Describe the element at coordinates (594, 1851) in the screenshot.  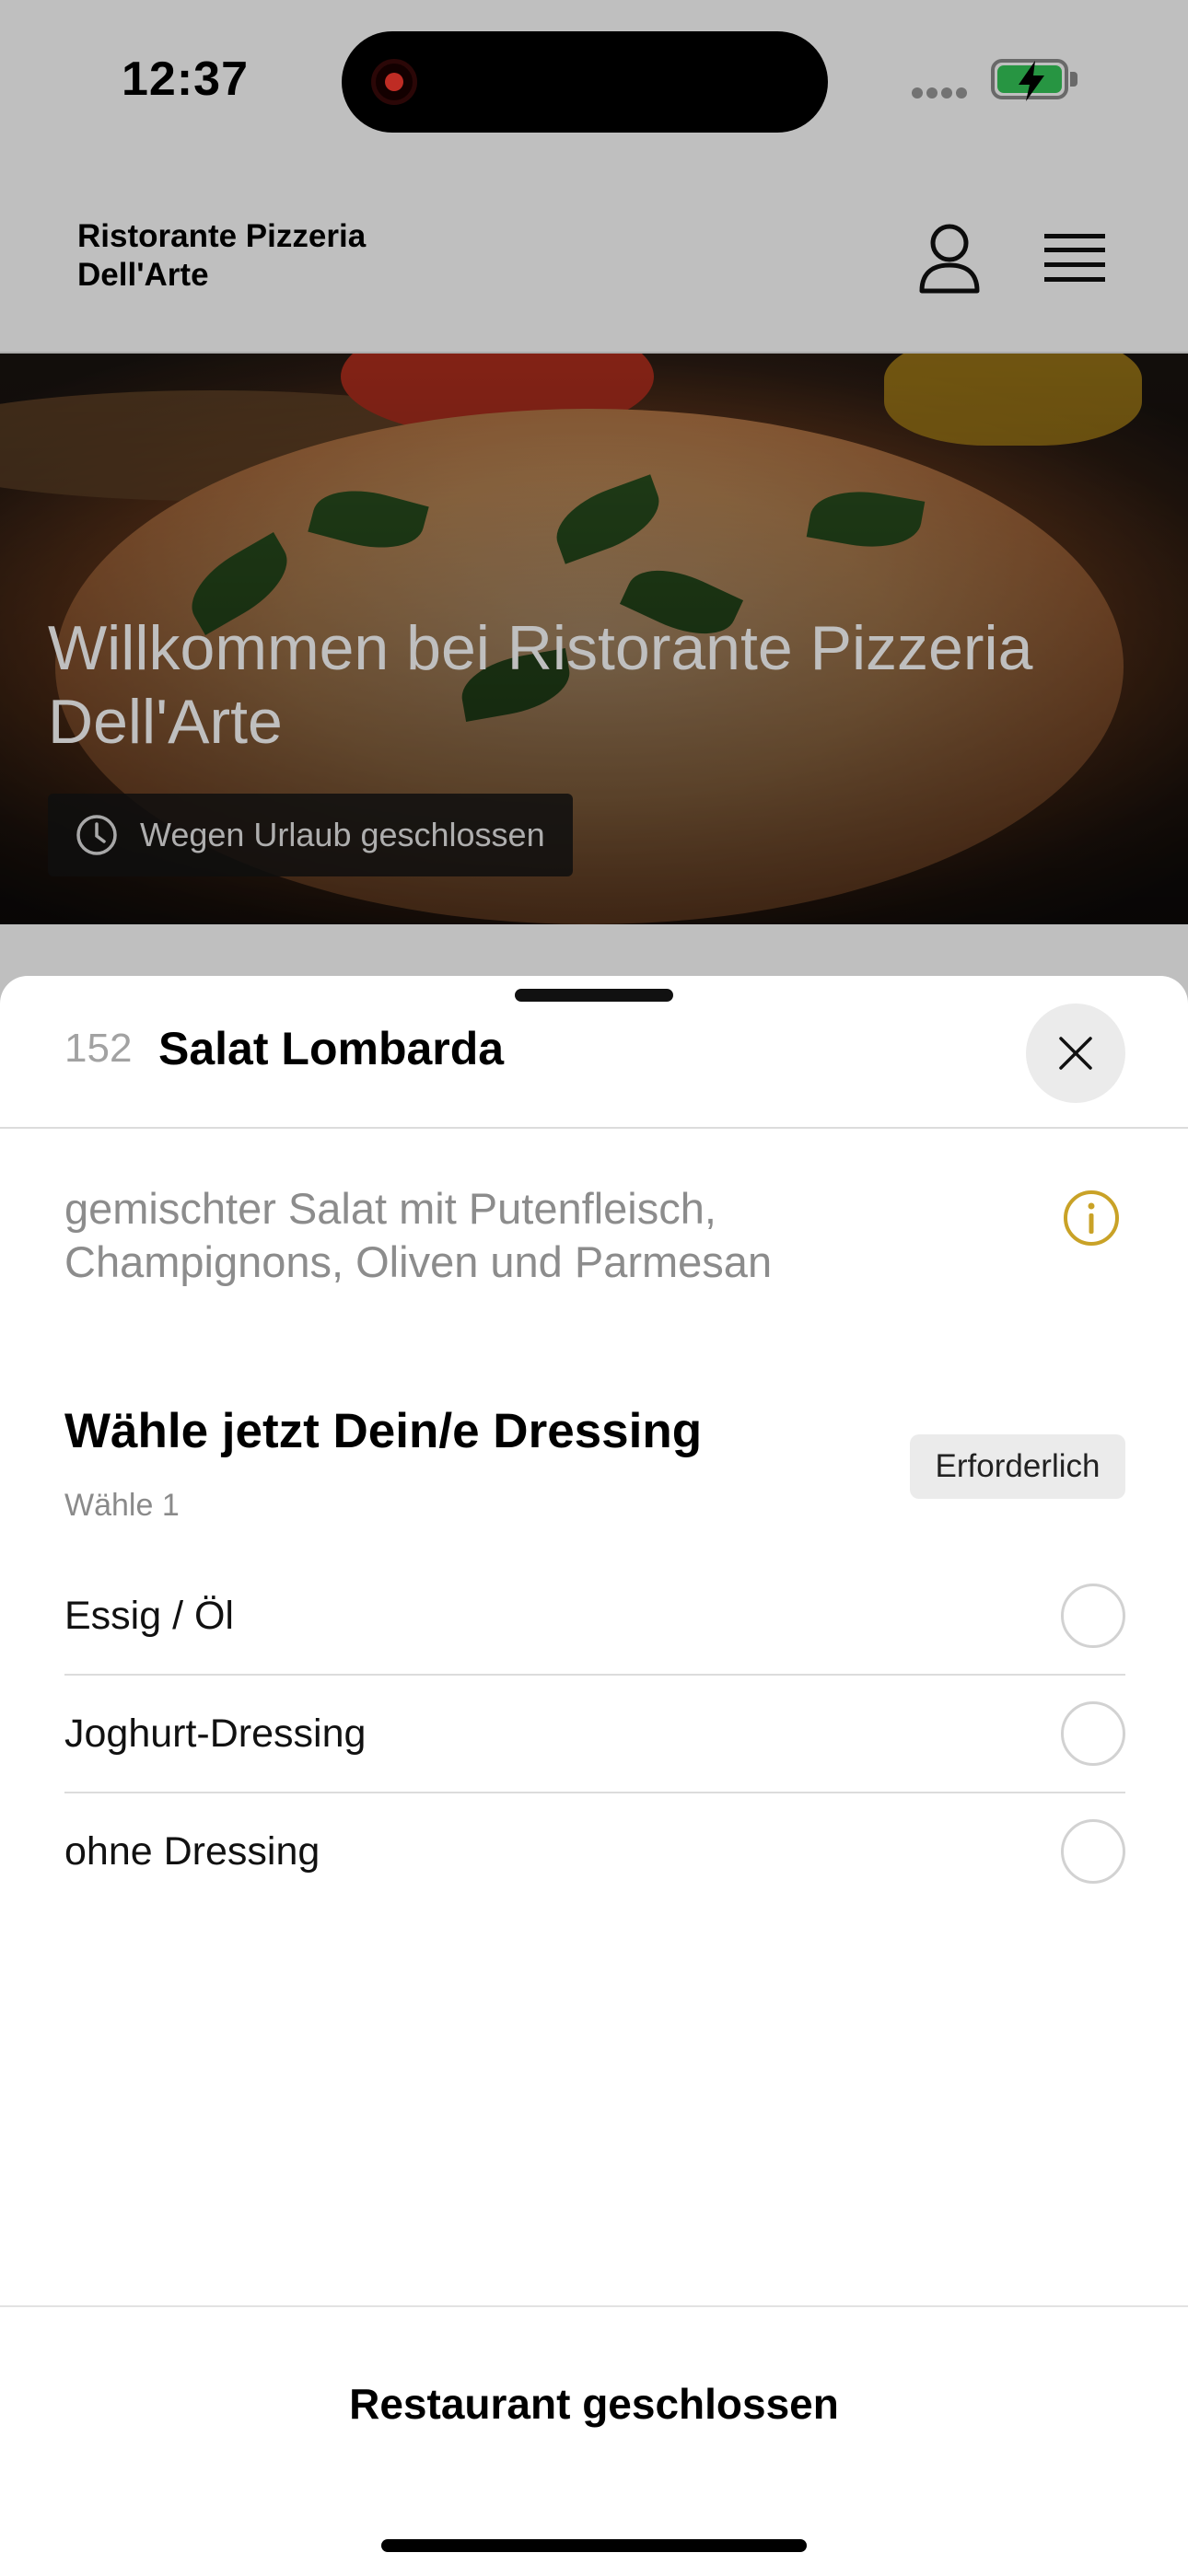
I see `option-ohne-dressing: ohne Dressing` at that location.